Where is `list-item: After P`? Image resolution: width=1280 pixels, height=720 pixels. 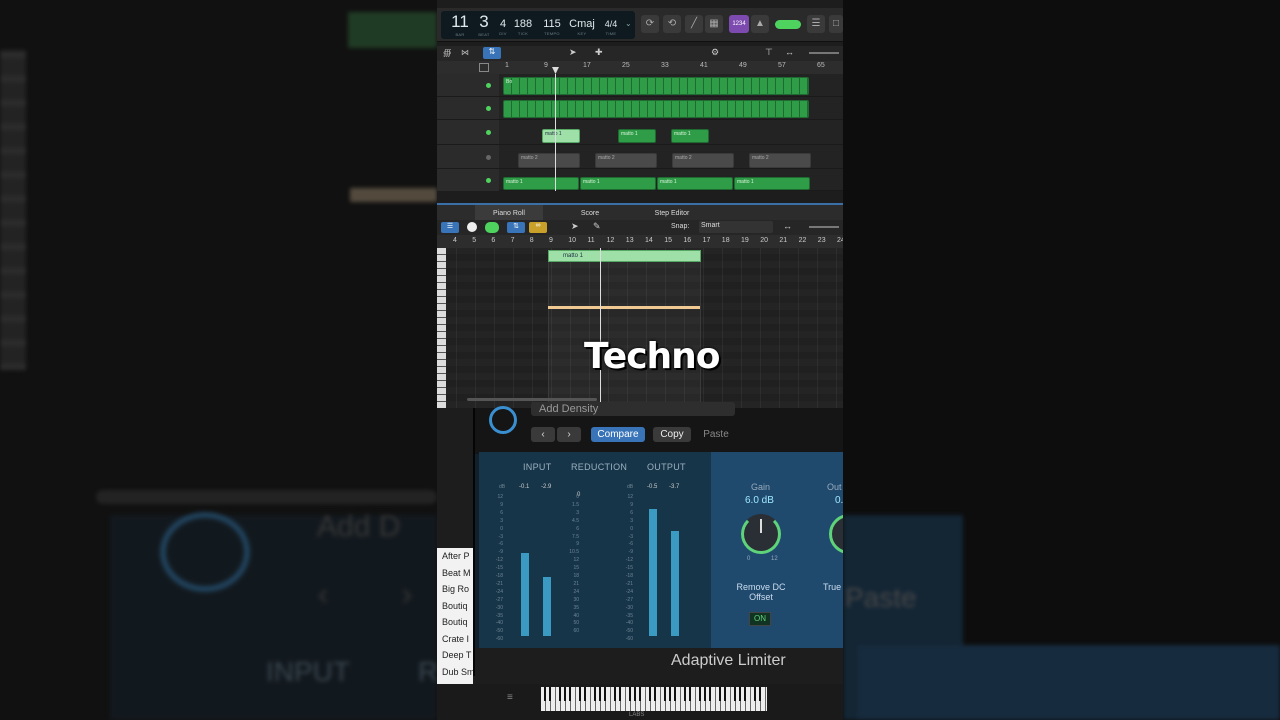 list-item: After P is located at coordinates (455, 556).